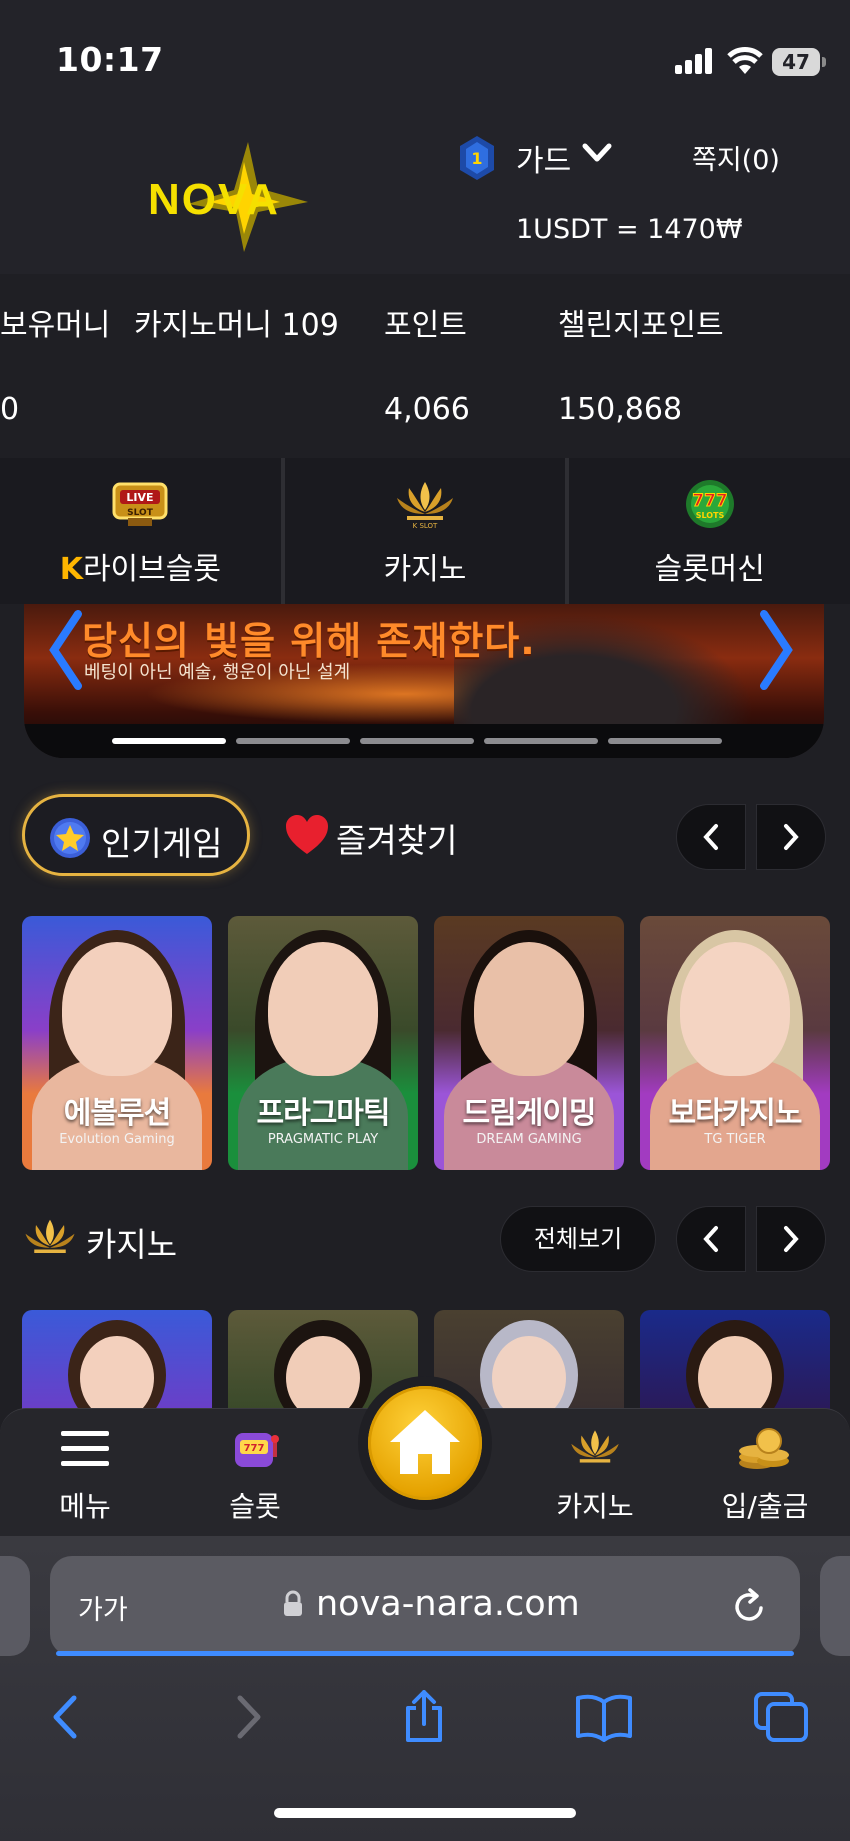 The height and width of the screenshot is (1841, 850). What do you see at coordinates (427, 409) in the screenshot?
I see `point-value: 4,066` at bounding box center [427, 409].